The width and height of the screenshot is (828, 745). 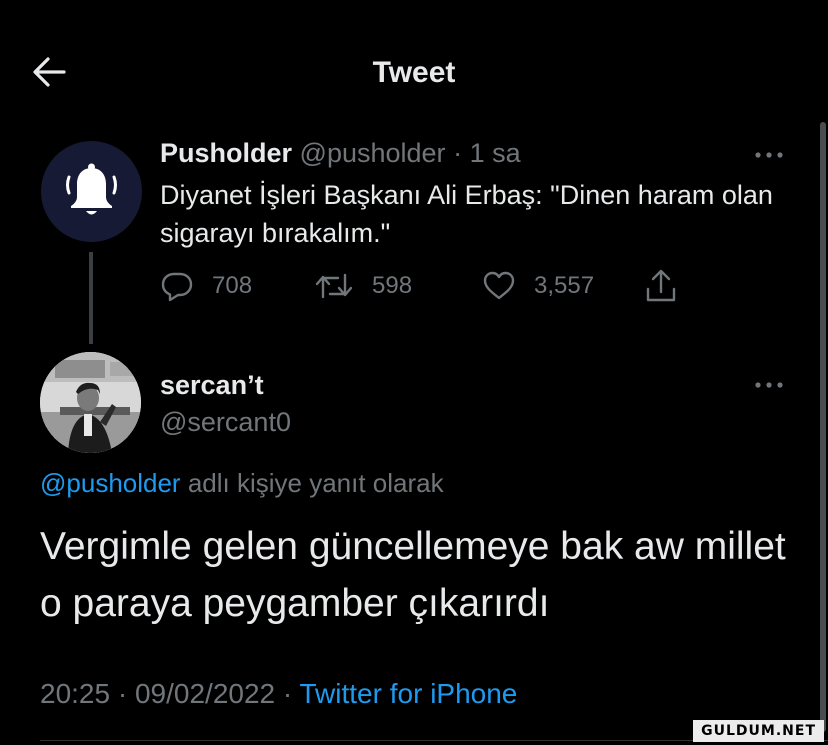 I want to click on page-title: Tweet, so click(x=414, y=72).